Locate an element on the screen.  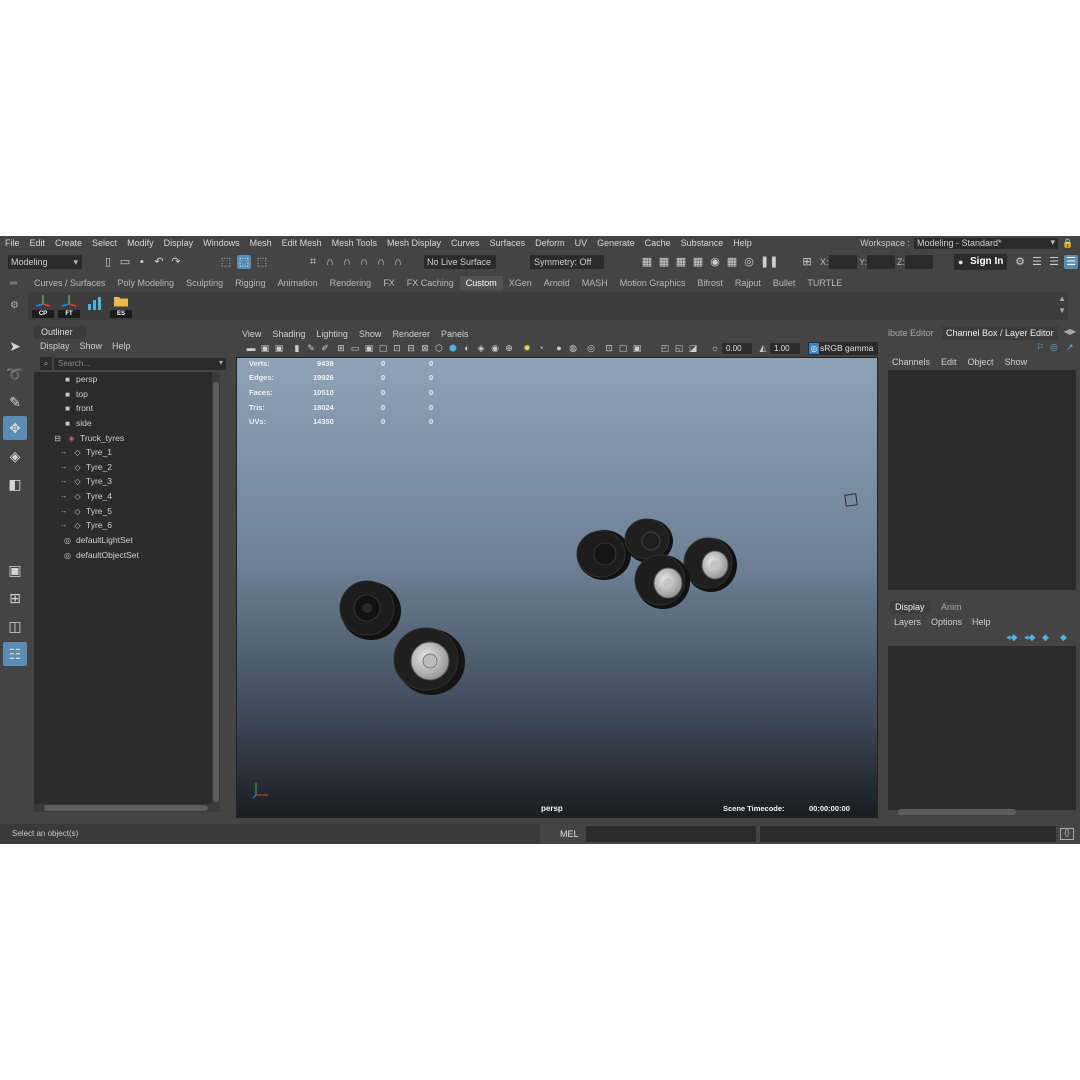
modeling-toolkit-icon: ☰ is located at coordinates (1037, 262).